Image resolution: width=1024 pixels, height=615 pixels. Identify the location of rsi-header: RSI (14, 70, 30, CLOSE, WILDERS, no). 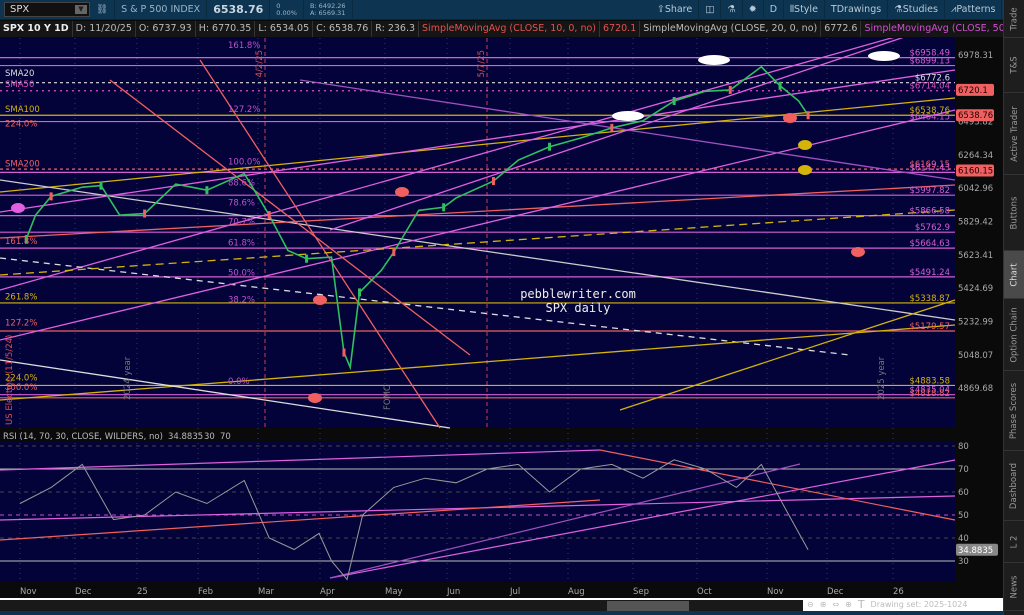
(83, 437).